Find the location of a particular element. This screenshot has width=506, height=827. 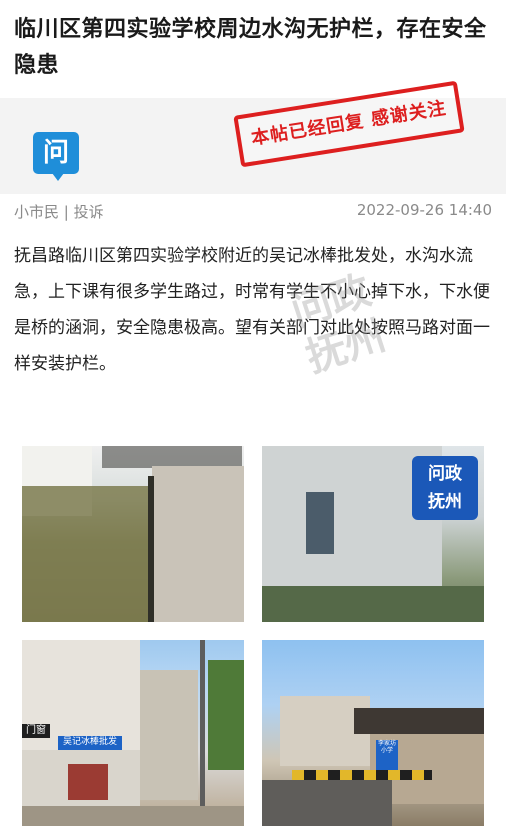

walkway is located at coordinates (198, 544).